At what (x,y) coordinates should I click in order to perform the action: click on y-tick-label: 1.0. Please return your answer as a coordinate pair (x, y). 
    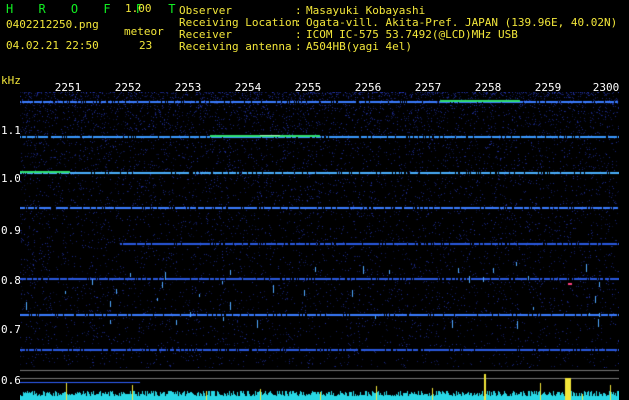
    Looking at the image, I should click on (11, 178).